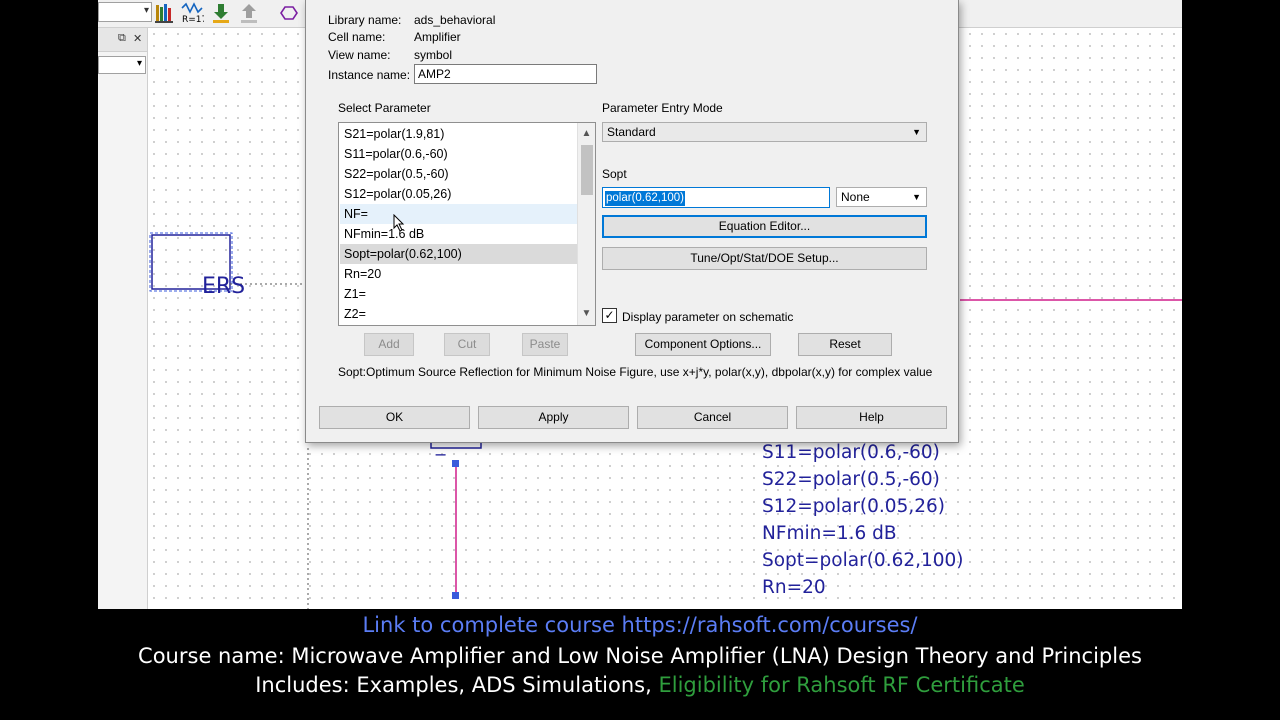 The height and width of the screenshot is (720, 1280). What do you see at coordinates (829, 533) in the screenshot?
I see `schematic-param-nfmin: NFmin=1.6 dB` at bounding box center [829, 533].